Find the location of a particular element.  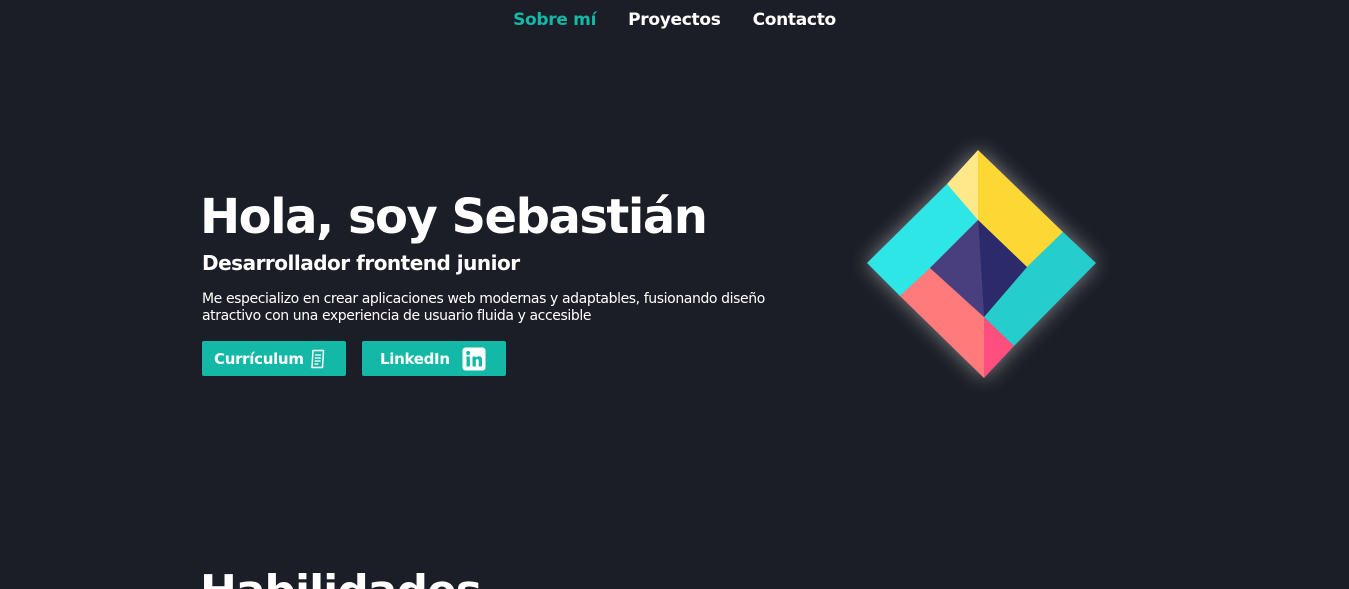

nav-item-proyectos: Proyectos is located at coordinates (674, 20).